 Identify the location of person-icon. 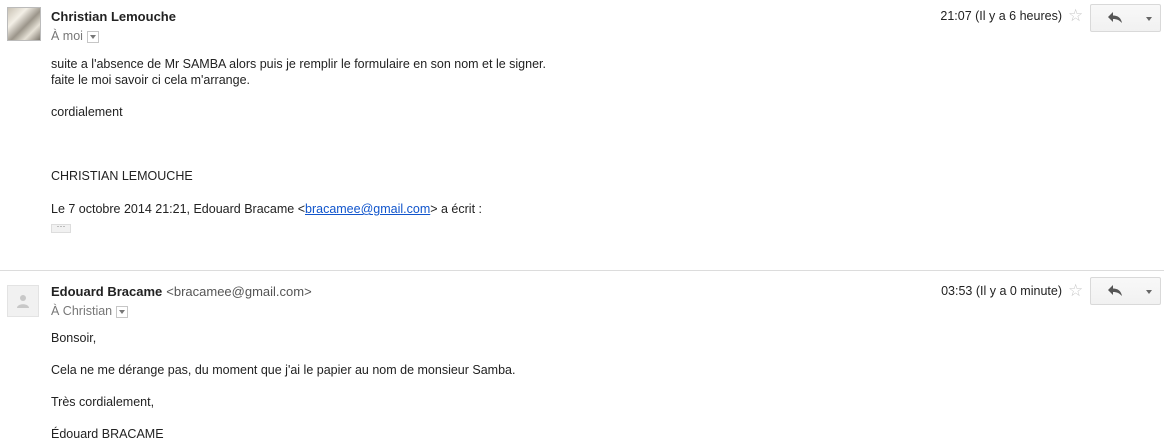
(23, 301).